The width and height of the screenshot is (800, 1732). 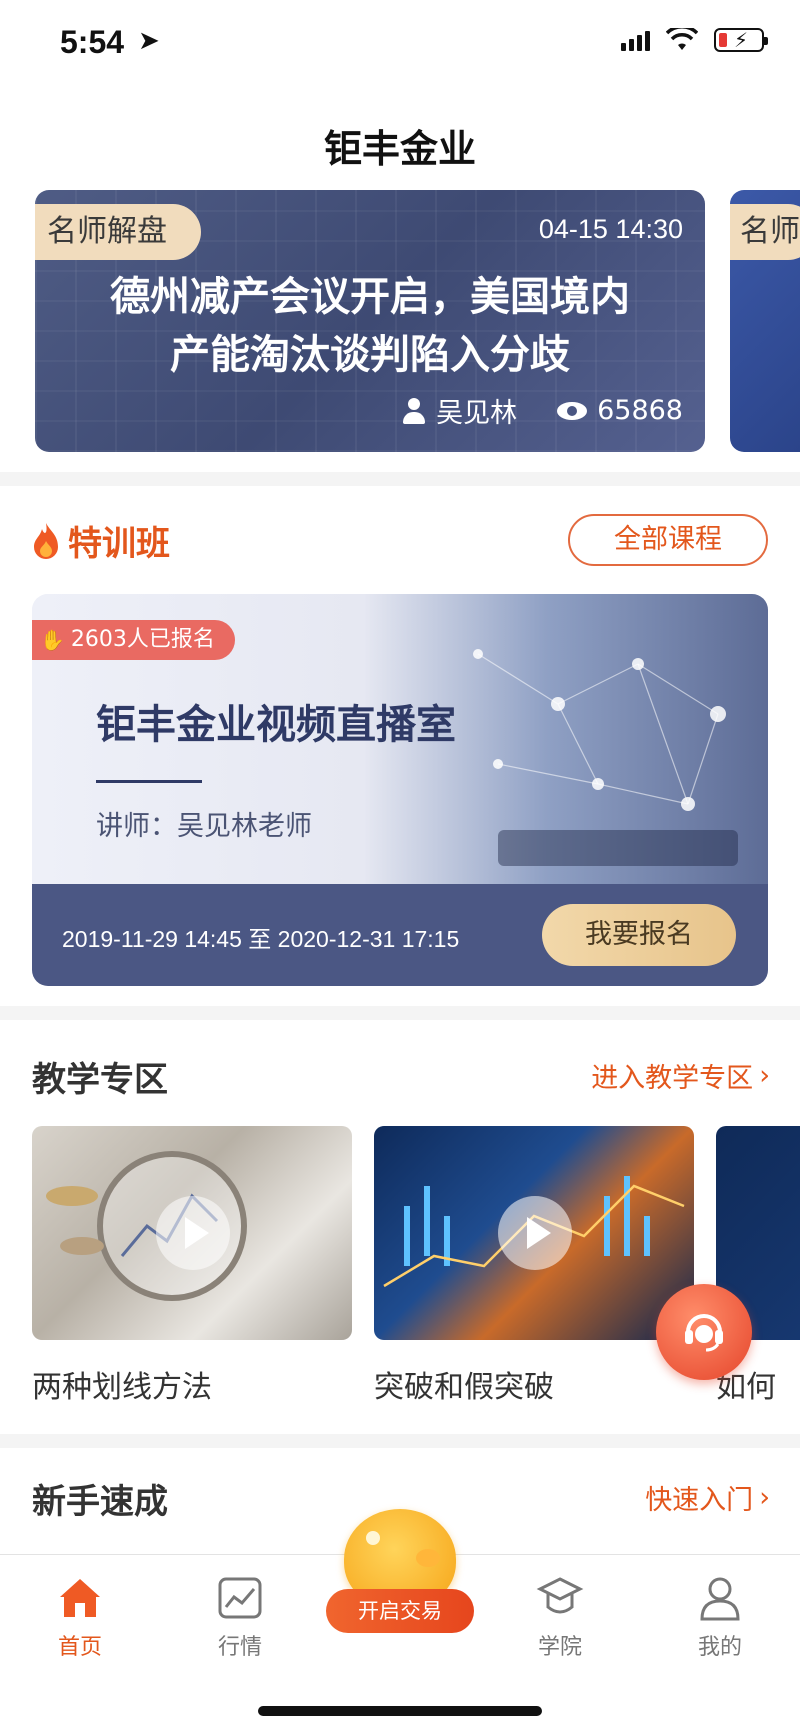 I want to click on hand-icon: ✋, so click(x=52, y=640).